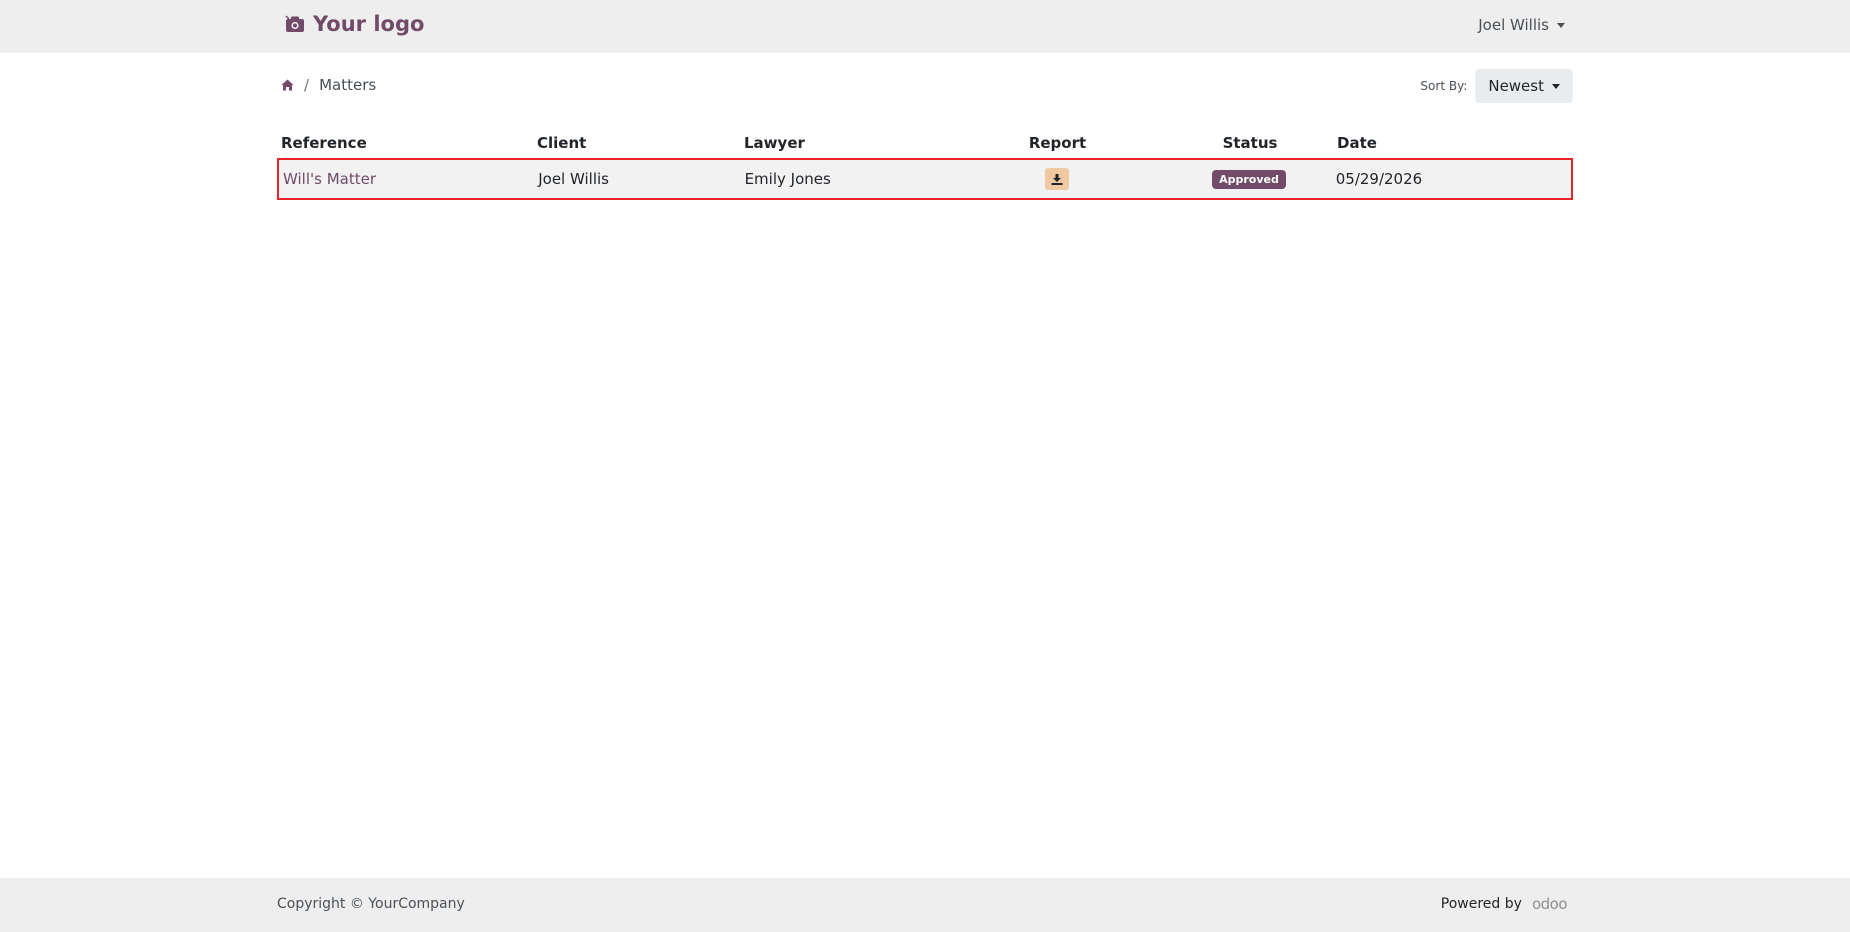  What do you see at coordinates (324, 143) in the screenshot?
I see `column-header-reference: Reference` at bounding box center [324, 143].